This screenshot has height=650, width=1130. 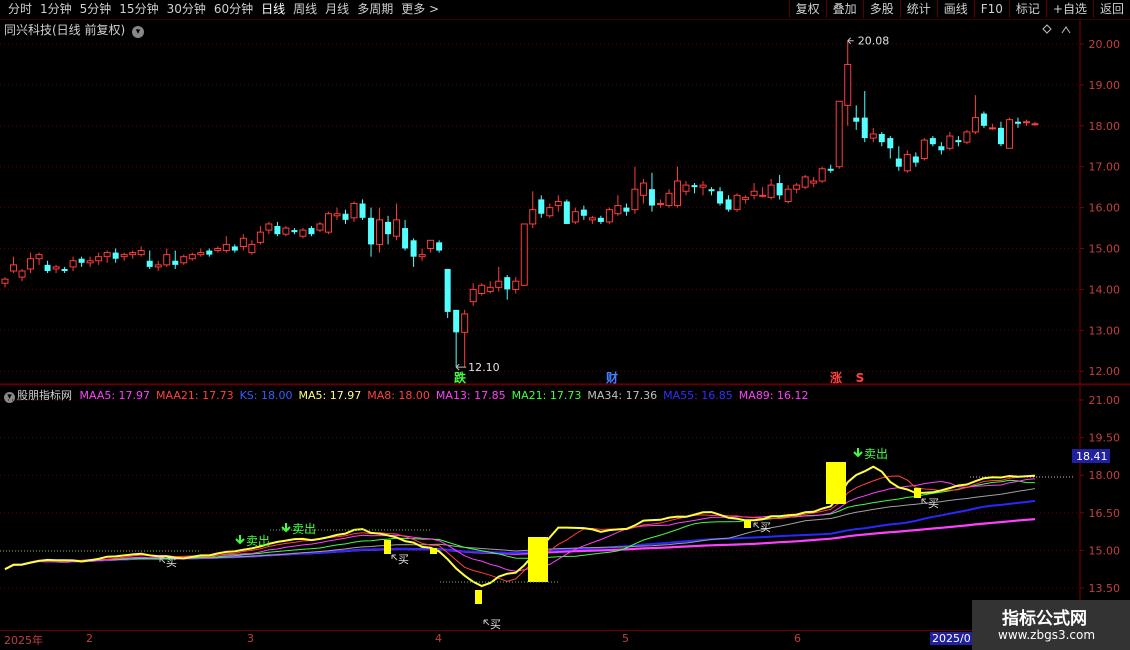 I want to click on current-value-label: 18.41, so click(x=1092, y=456).